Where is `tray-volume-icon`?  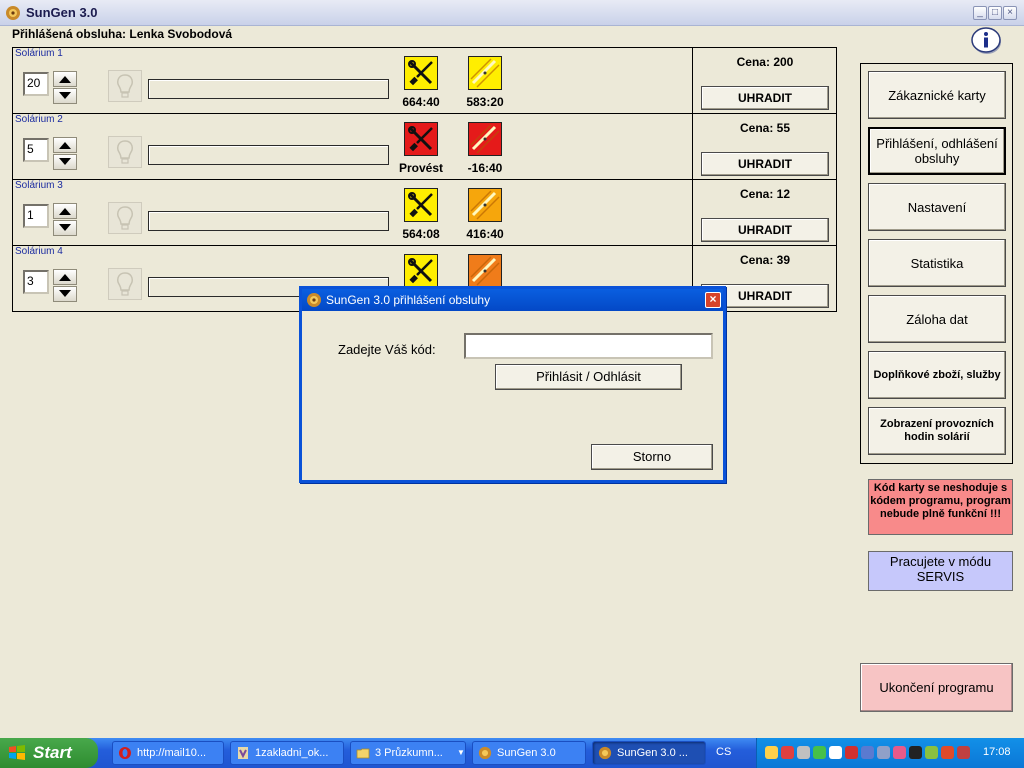
tray-volume-icon is located at coordinates (883, 752).